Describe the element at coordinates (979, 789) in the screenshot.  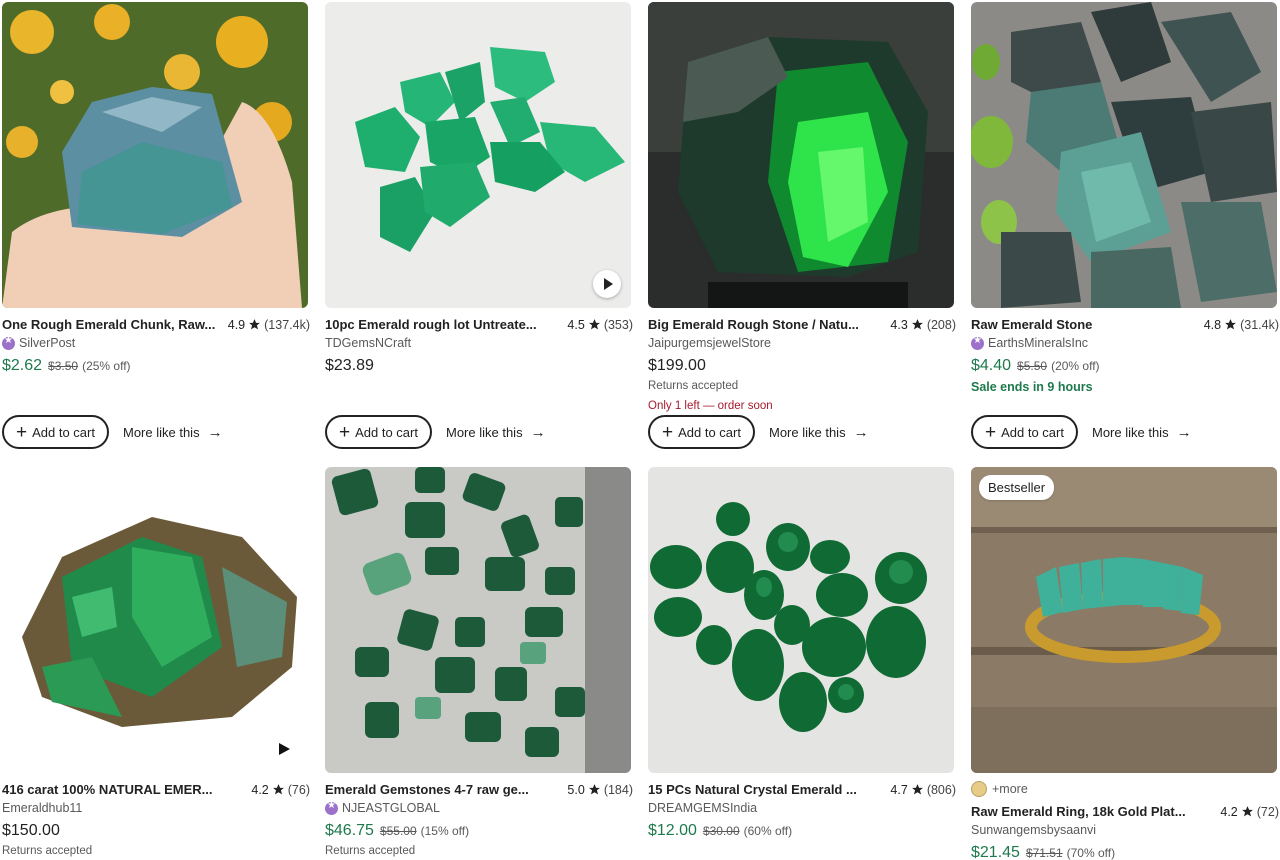
I see `color-swatch-icon` at that location.